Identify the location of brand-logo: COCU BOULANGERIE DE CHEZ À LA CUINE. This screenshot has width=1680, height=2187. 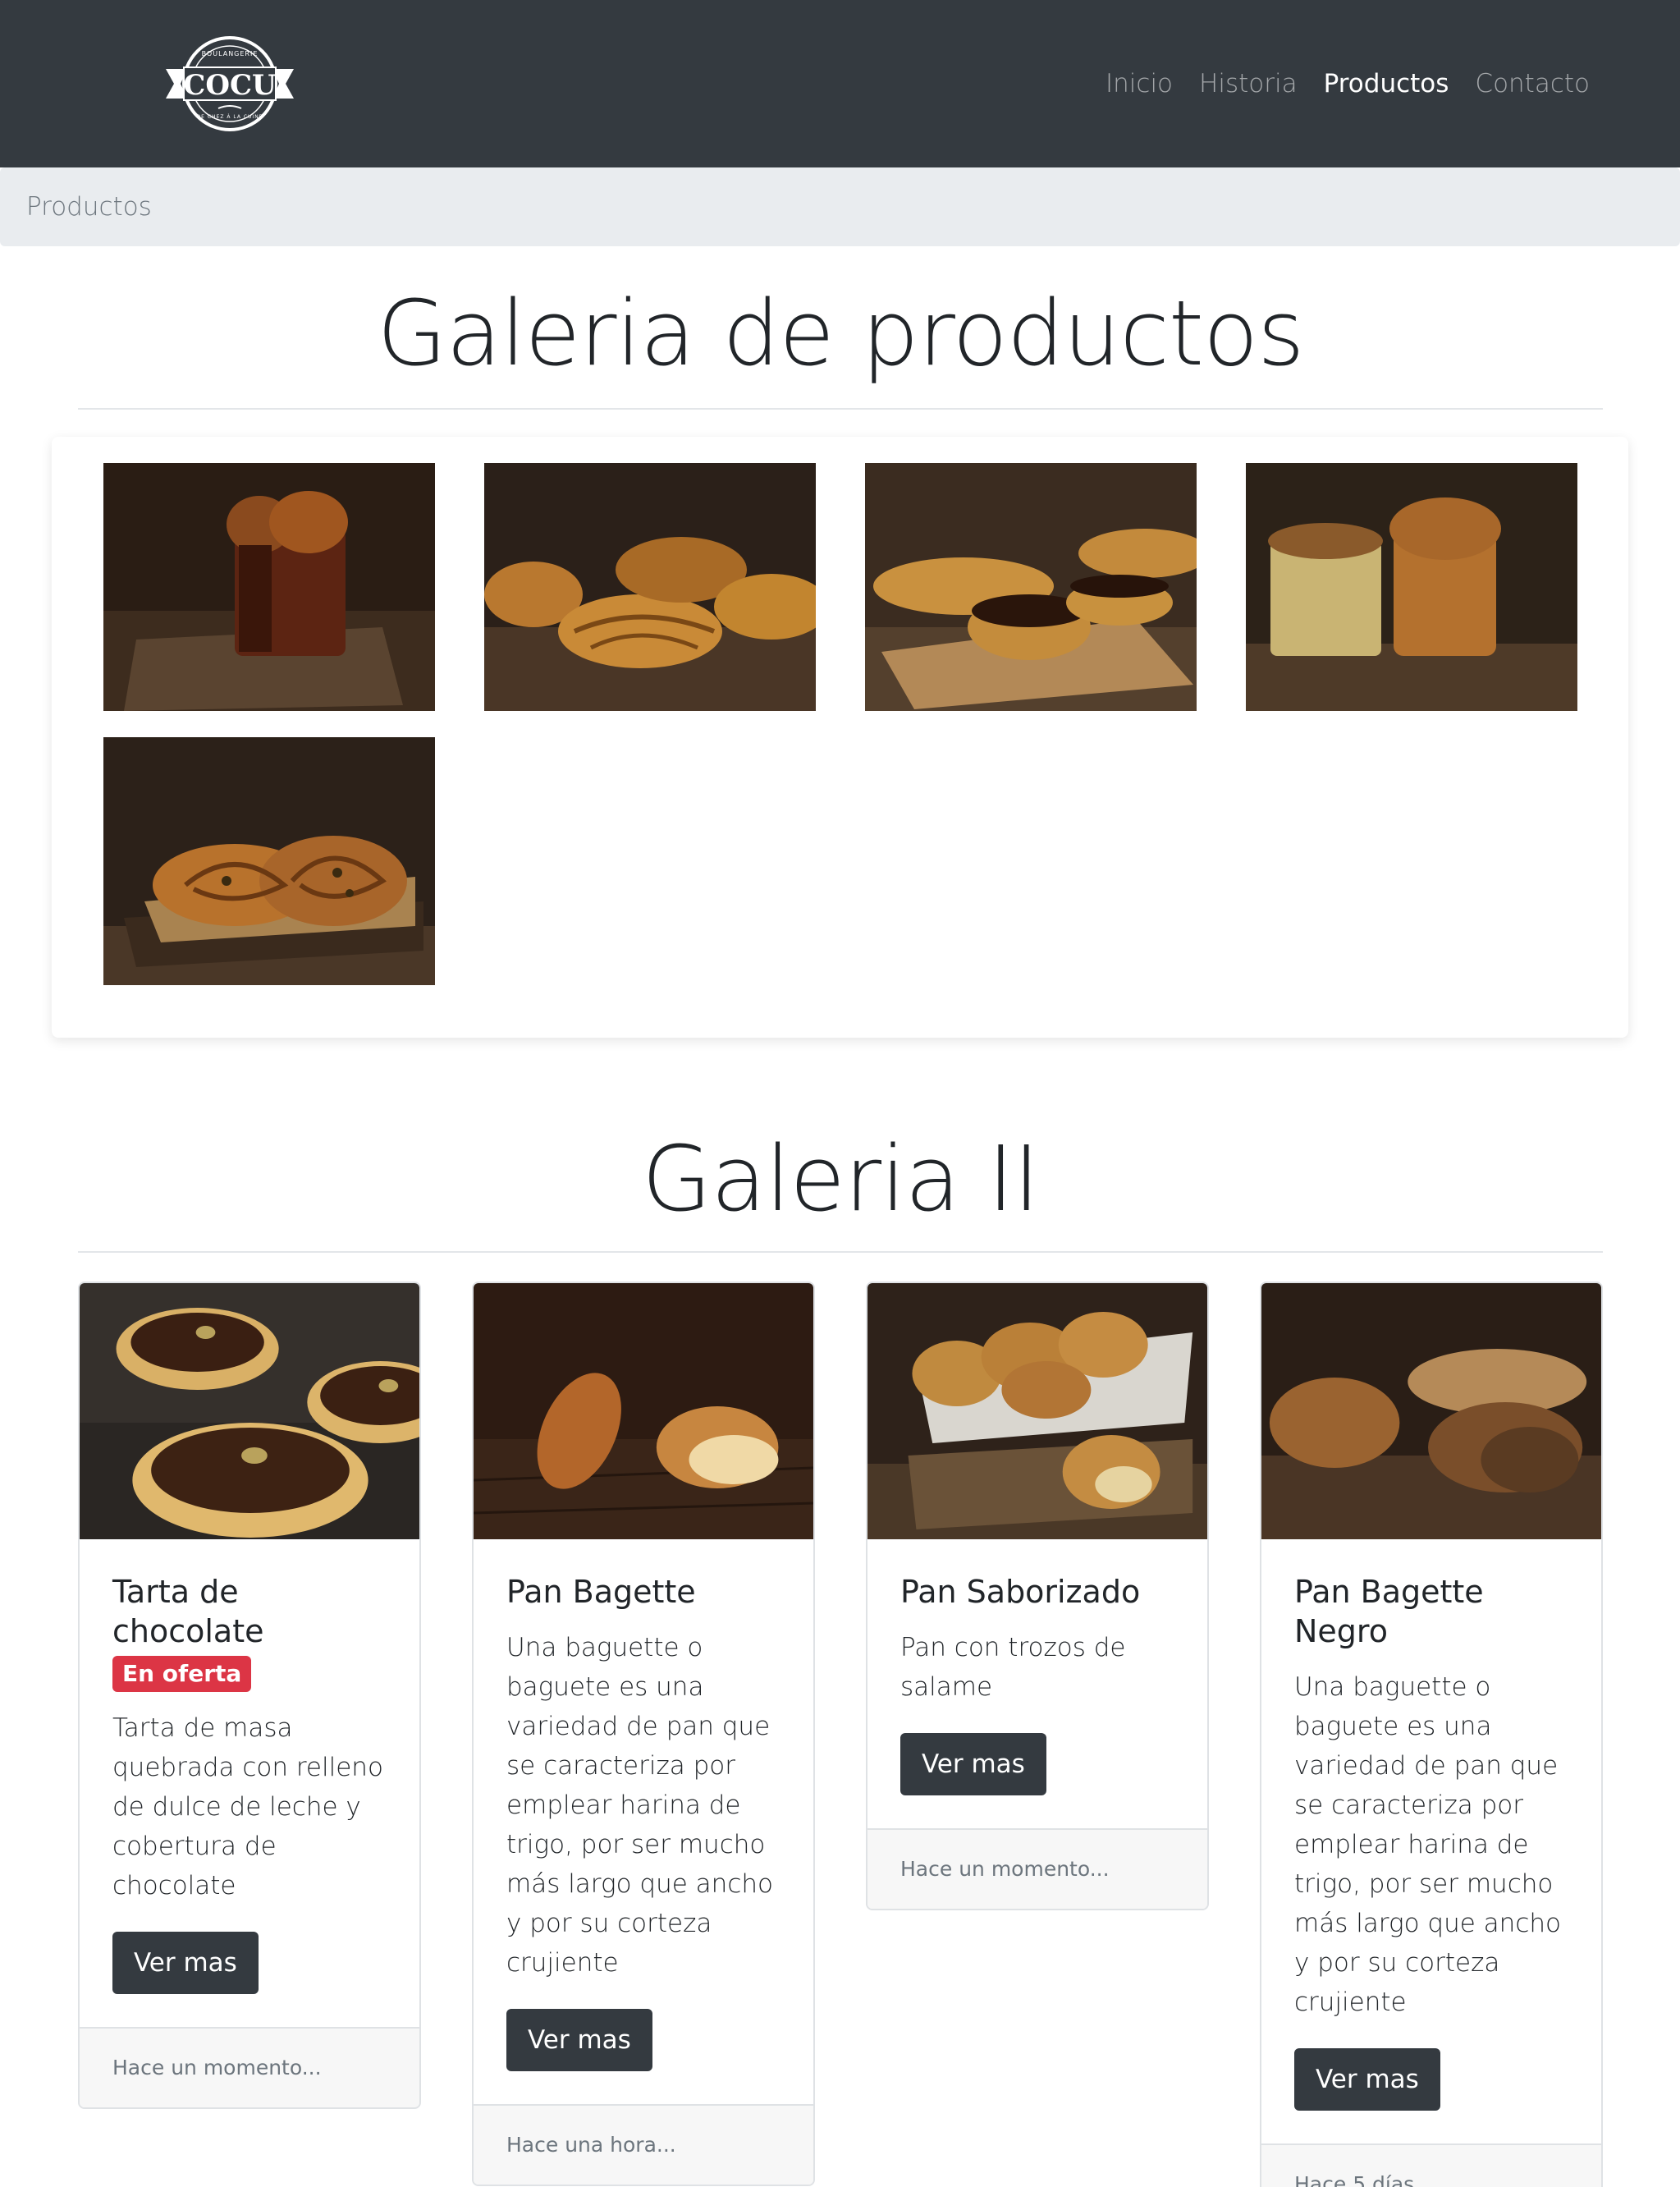
(230, 84).